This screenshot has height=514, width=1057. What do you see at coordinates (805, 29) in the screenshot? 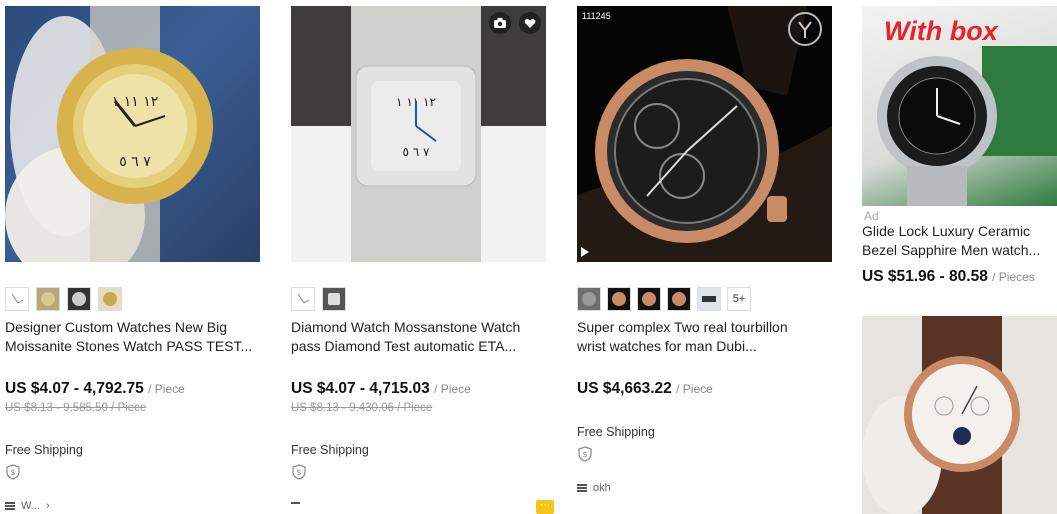
I see `brand-logo` at bounding box center [805, 29].